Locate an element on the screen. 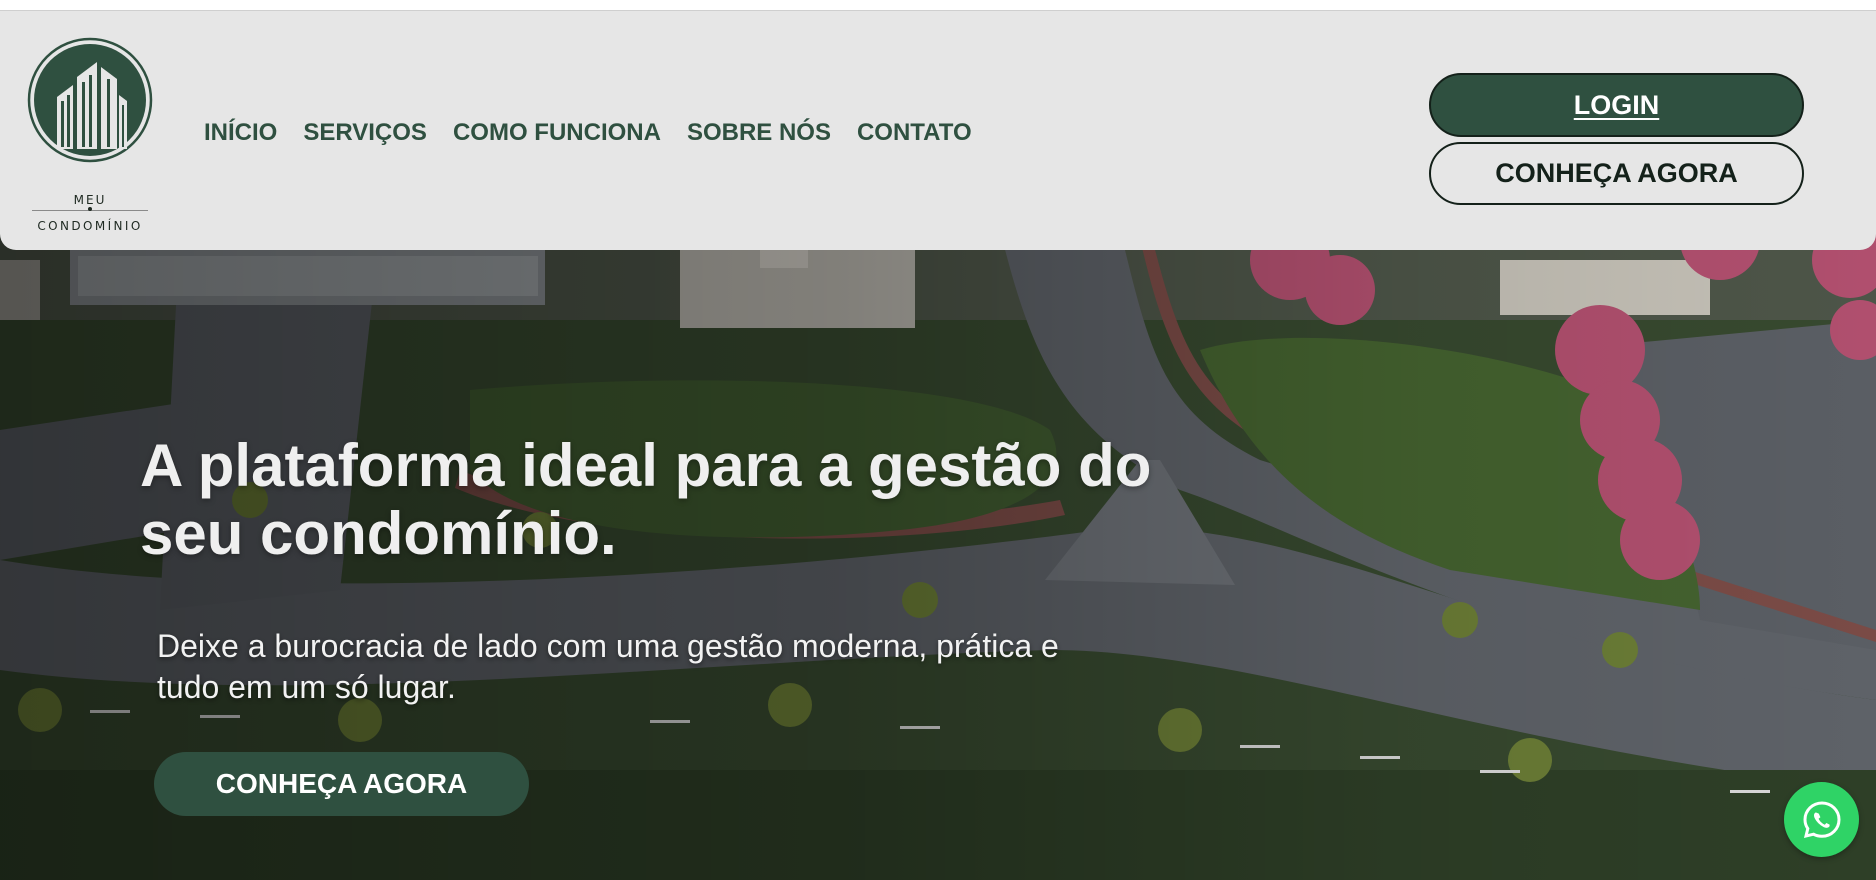 The width and height of the screenshot is (1876, 880). whatsapp-icon is located at coordinates (1821, 819).